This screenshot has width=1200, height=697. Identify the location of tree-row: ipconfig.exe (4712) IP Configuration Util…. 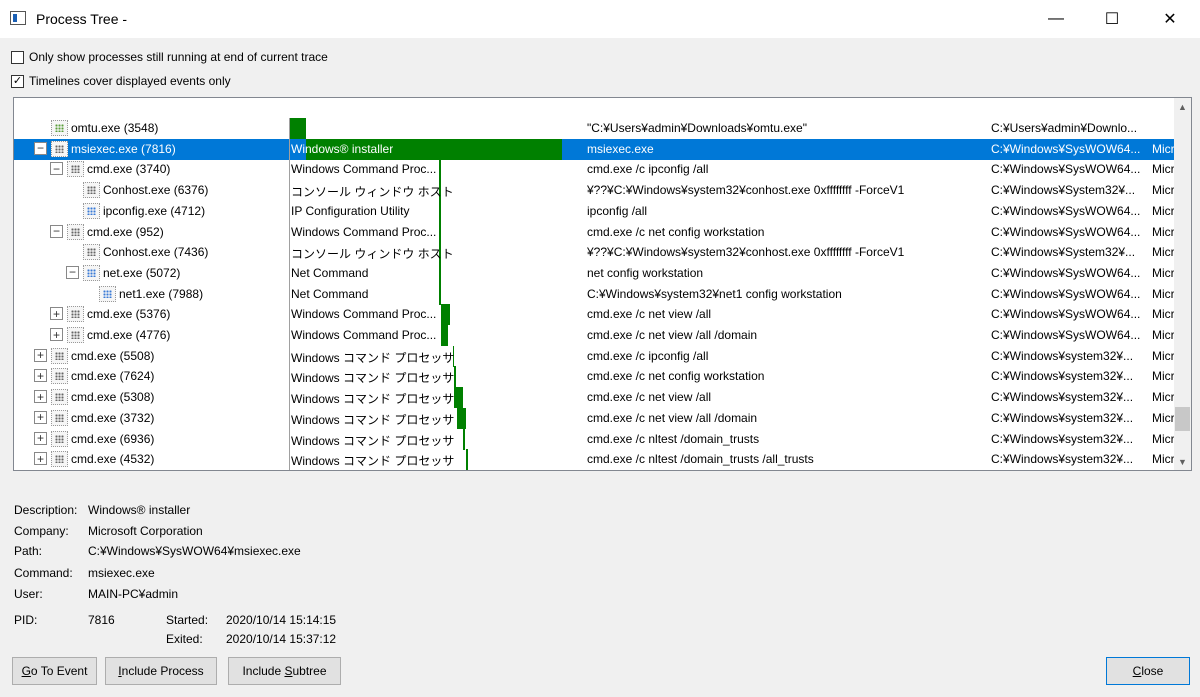
(594, 211).